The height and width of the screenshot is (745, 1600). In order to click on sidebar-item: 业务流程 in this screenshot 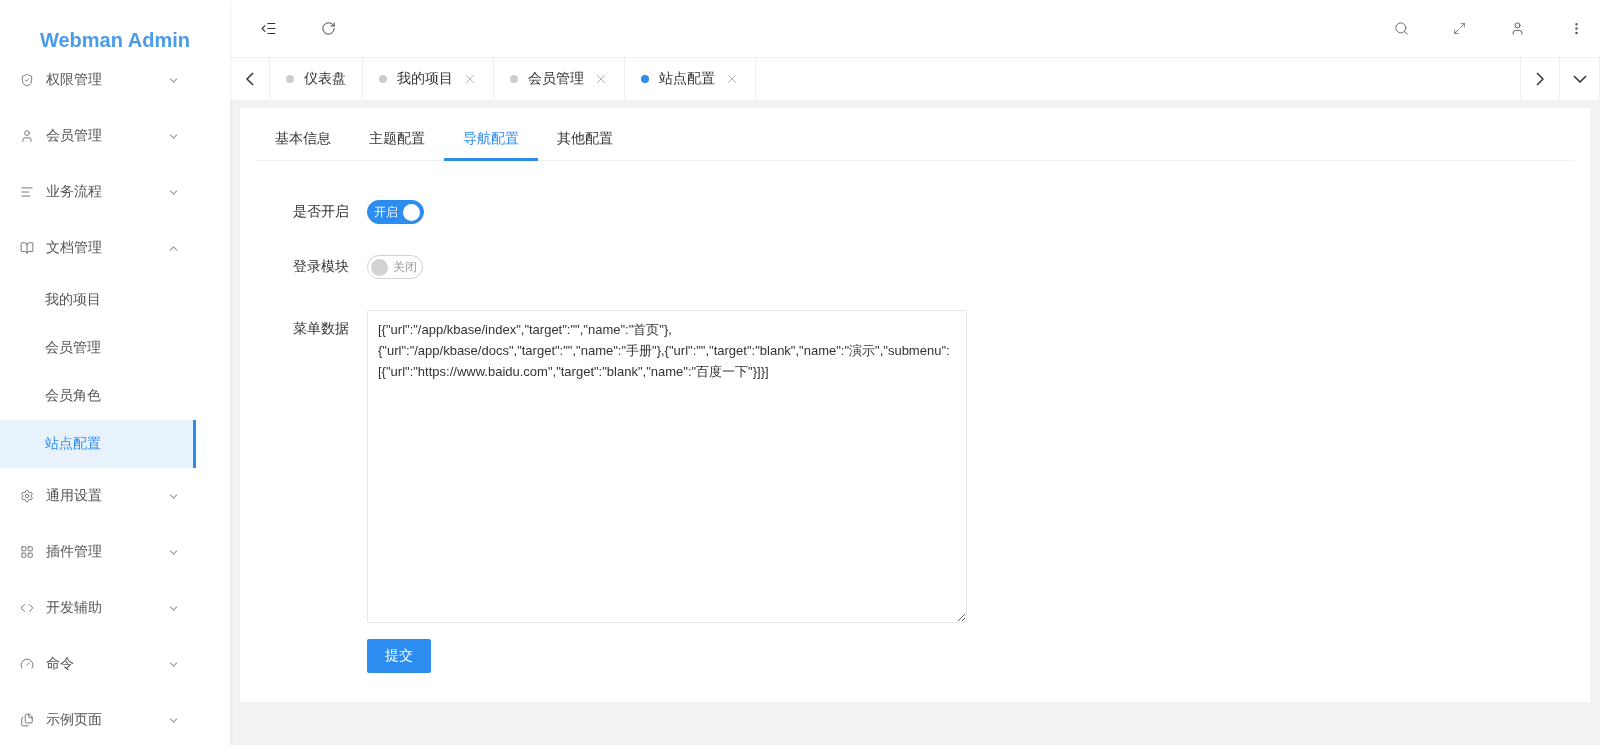, I will do `click(115, 192)`.